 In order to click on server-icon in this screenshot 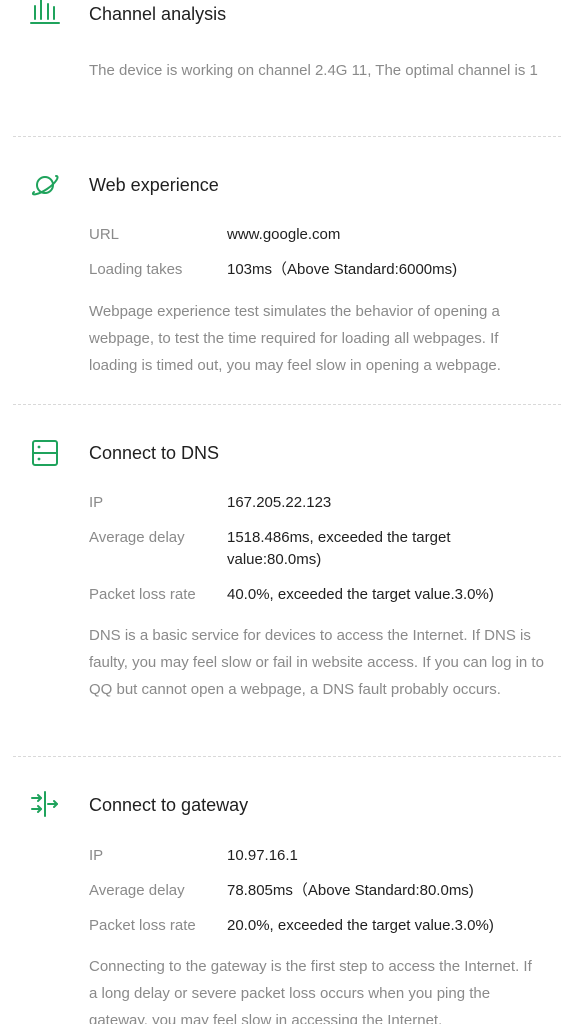, I will do `click(45, 453)`.